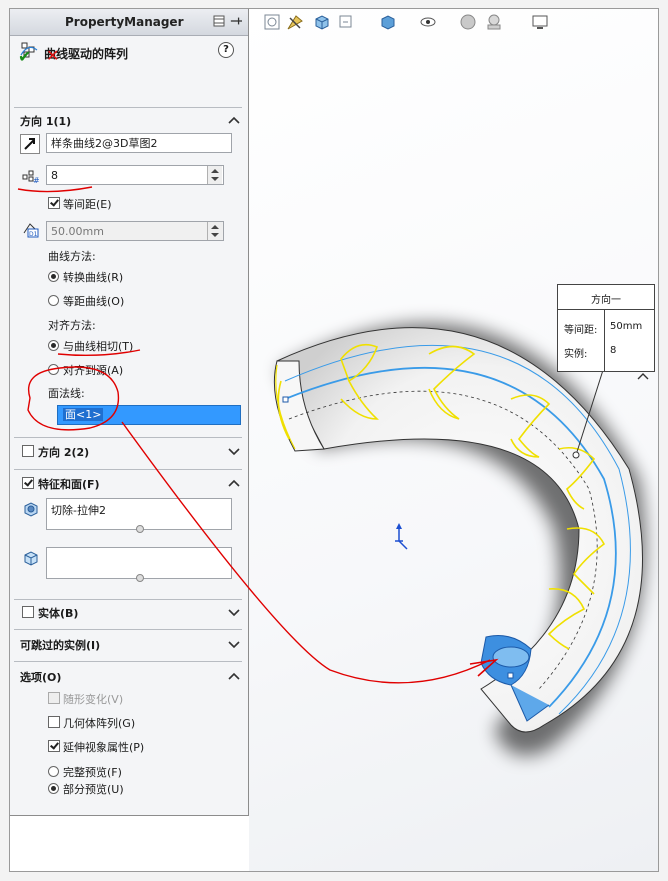 The height and width of the screenshot is (881, 668). Describe the element at coordinates (149, 415) in the screenshot. I see `face-normal-selection: 面<1>` at that location.